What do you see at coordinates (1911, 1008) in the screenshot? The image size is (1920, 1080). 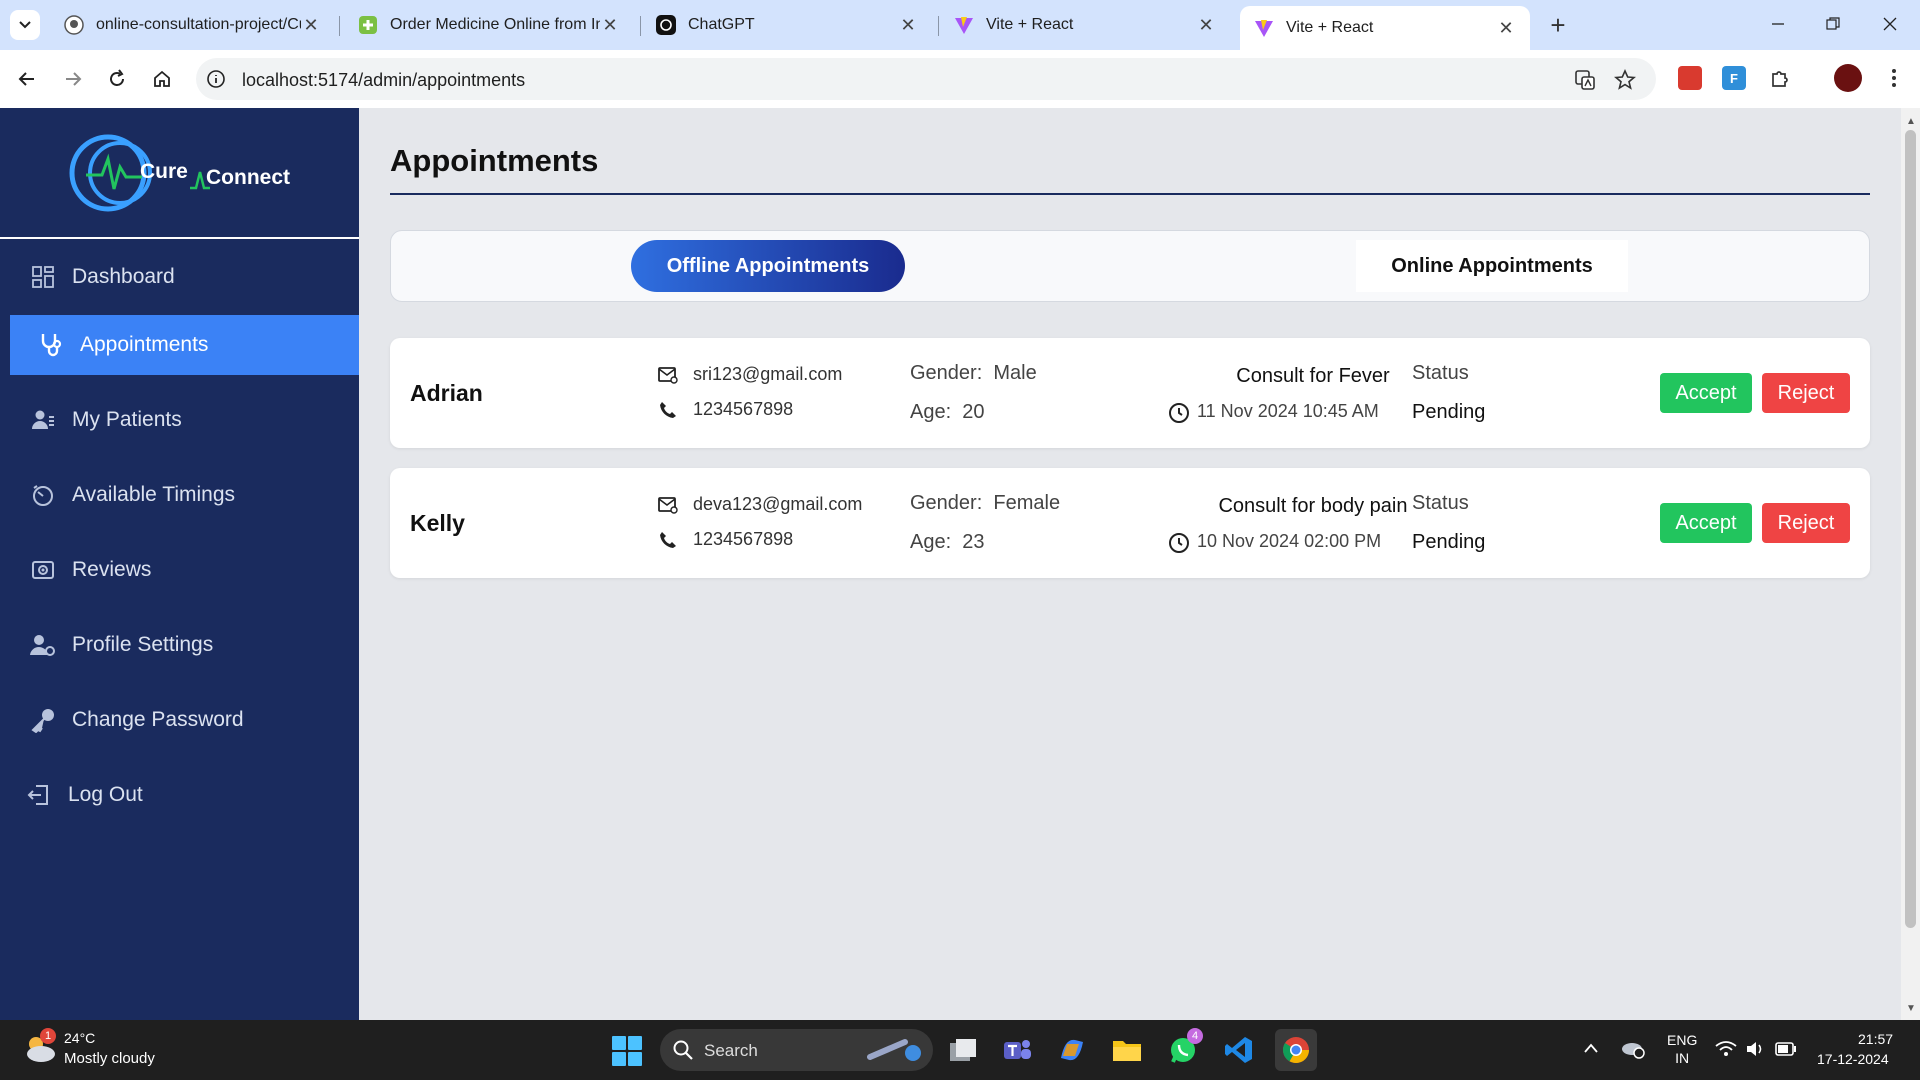 I see `scroll-down-arrow-icon: ▼` at bounding box center [1911, 1008].